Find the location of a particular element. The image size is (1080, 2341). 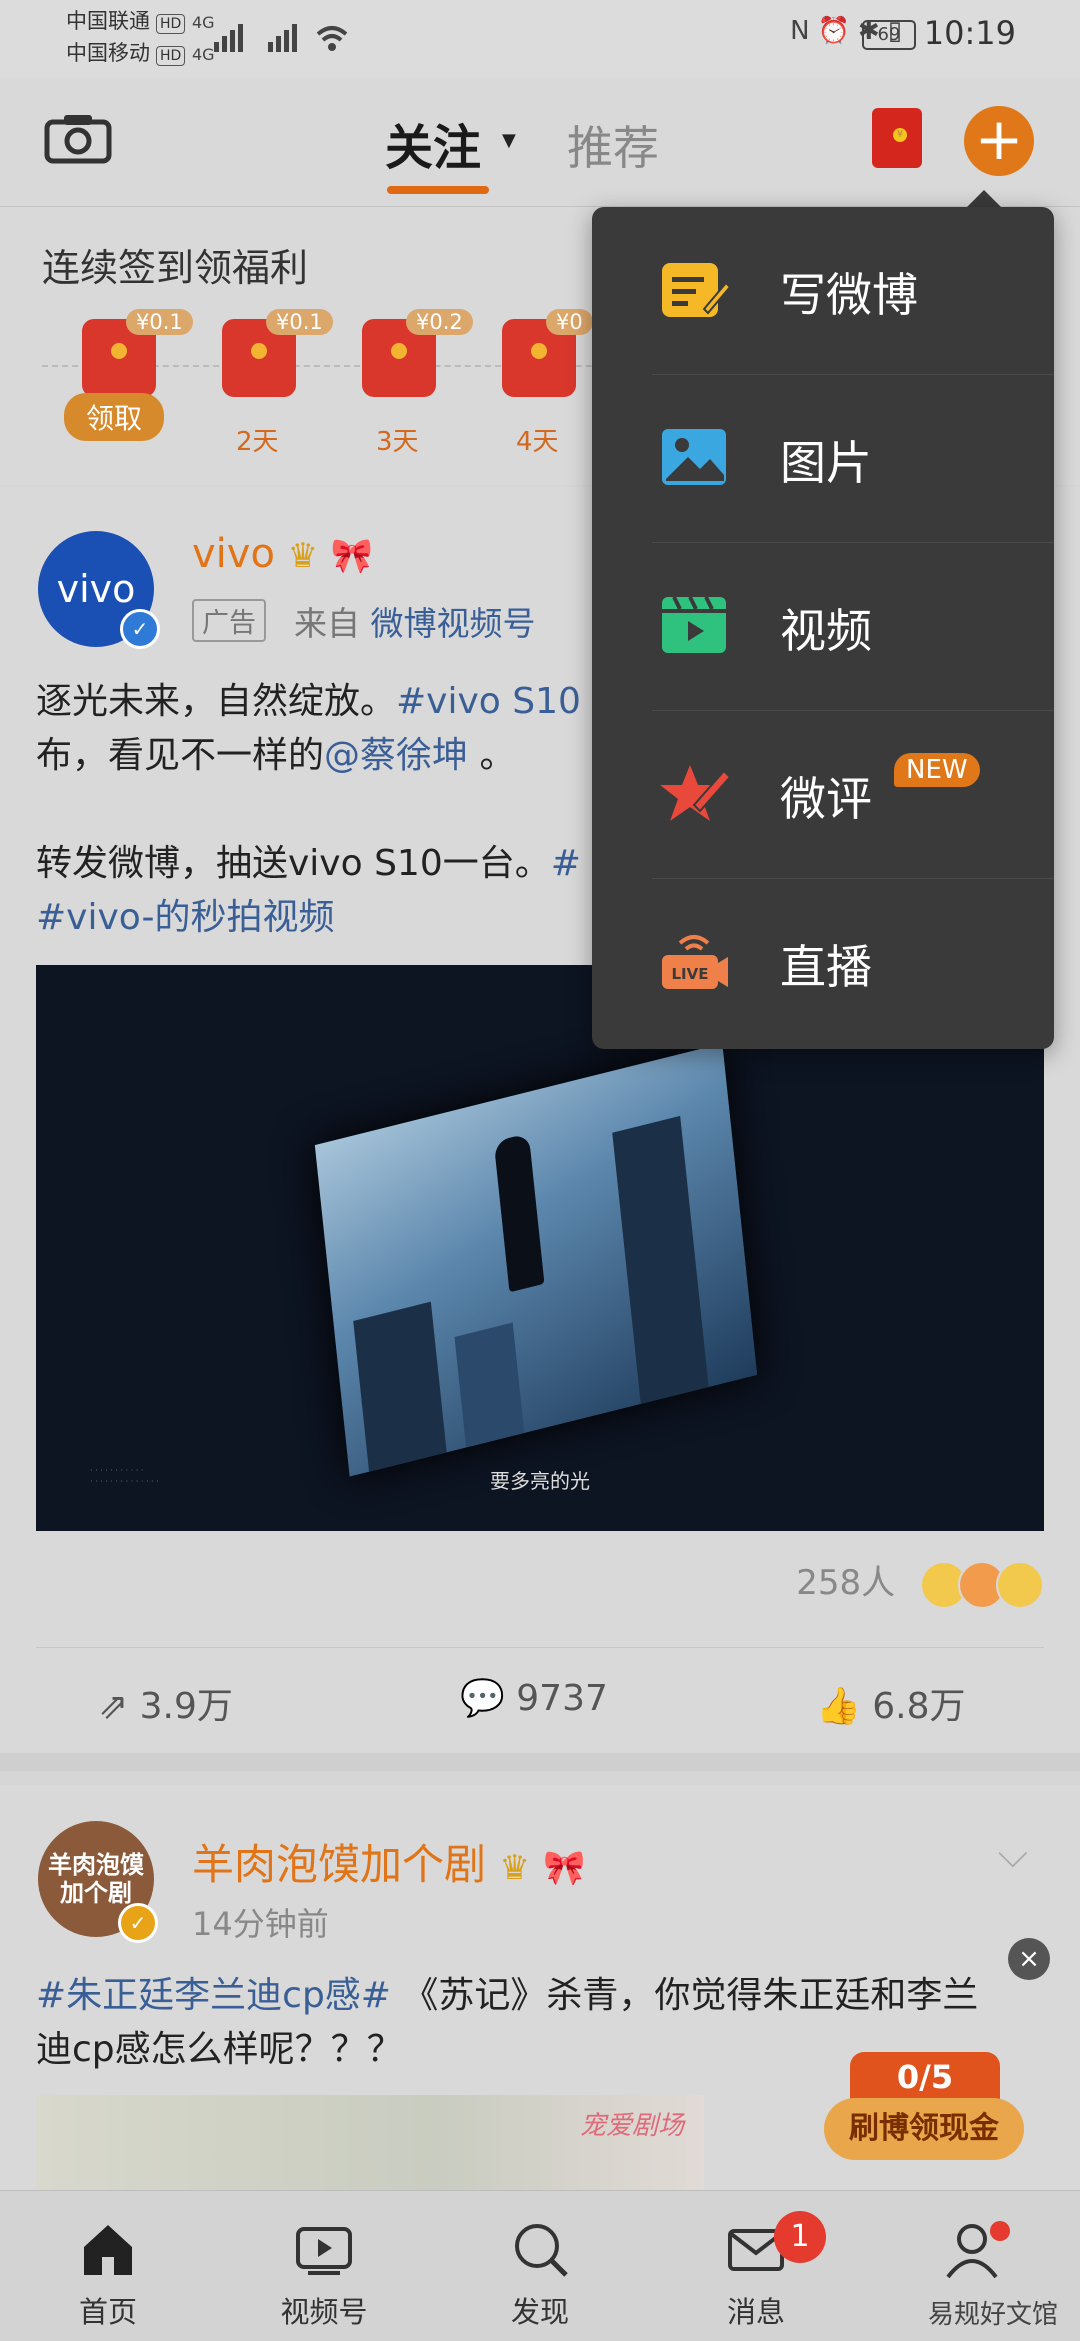

text-segment: 逐光未来，自然绽放。 is located at coordinates (216, 701).